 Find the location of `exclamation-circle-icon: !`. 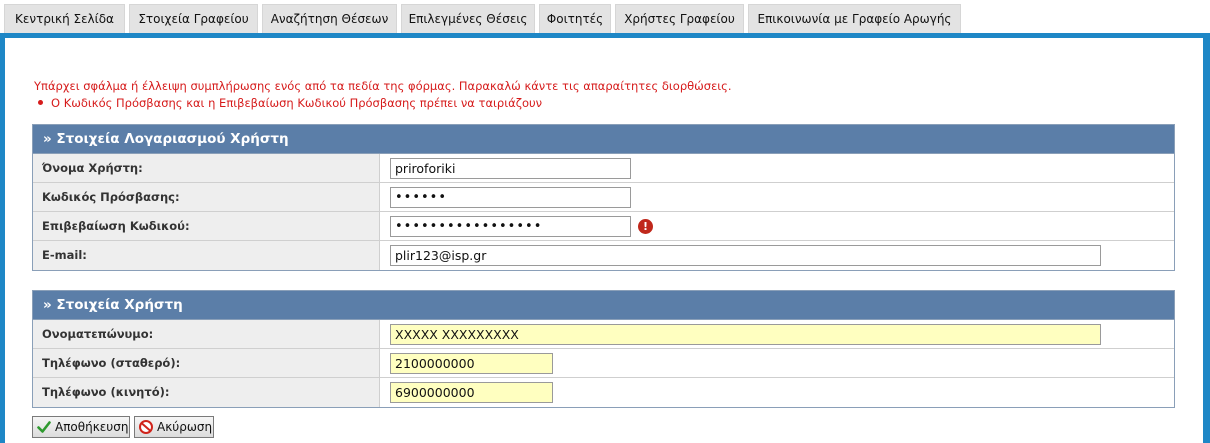

exclamation-circle-icon: ! is located at coordinates (645, 226).